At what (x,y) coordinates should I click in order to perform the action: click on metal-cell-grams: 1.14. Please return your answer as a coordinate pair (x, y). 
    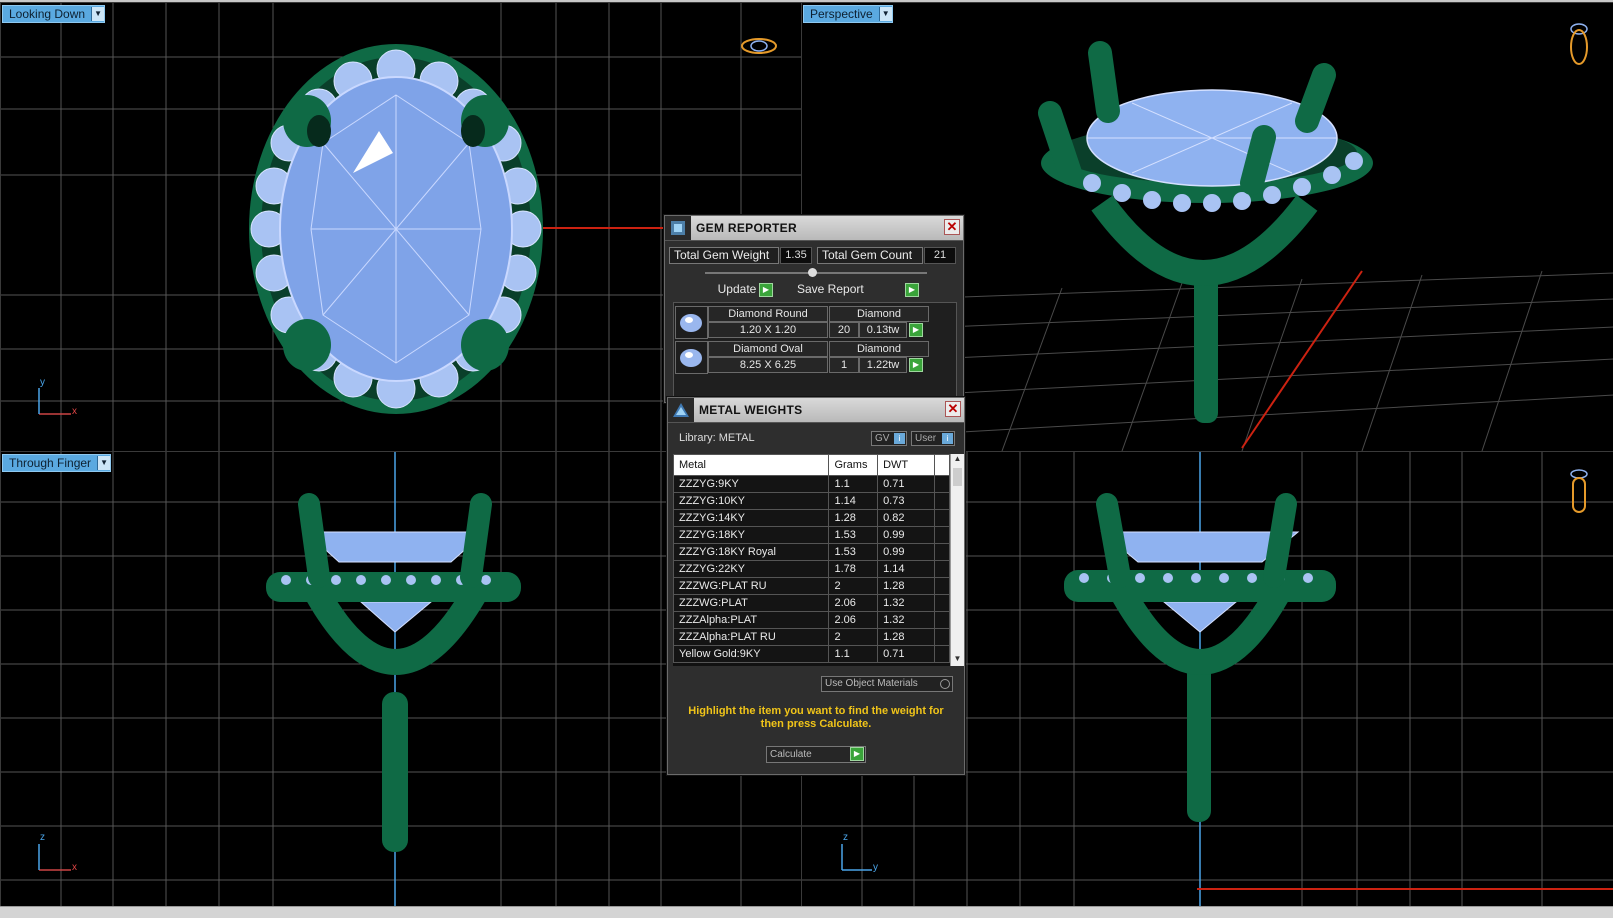
    Looking at the image, I should click on (853, 501).